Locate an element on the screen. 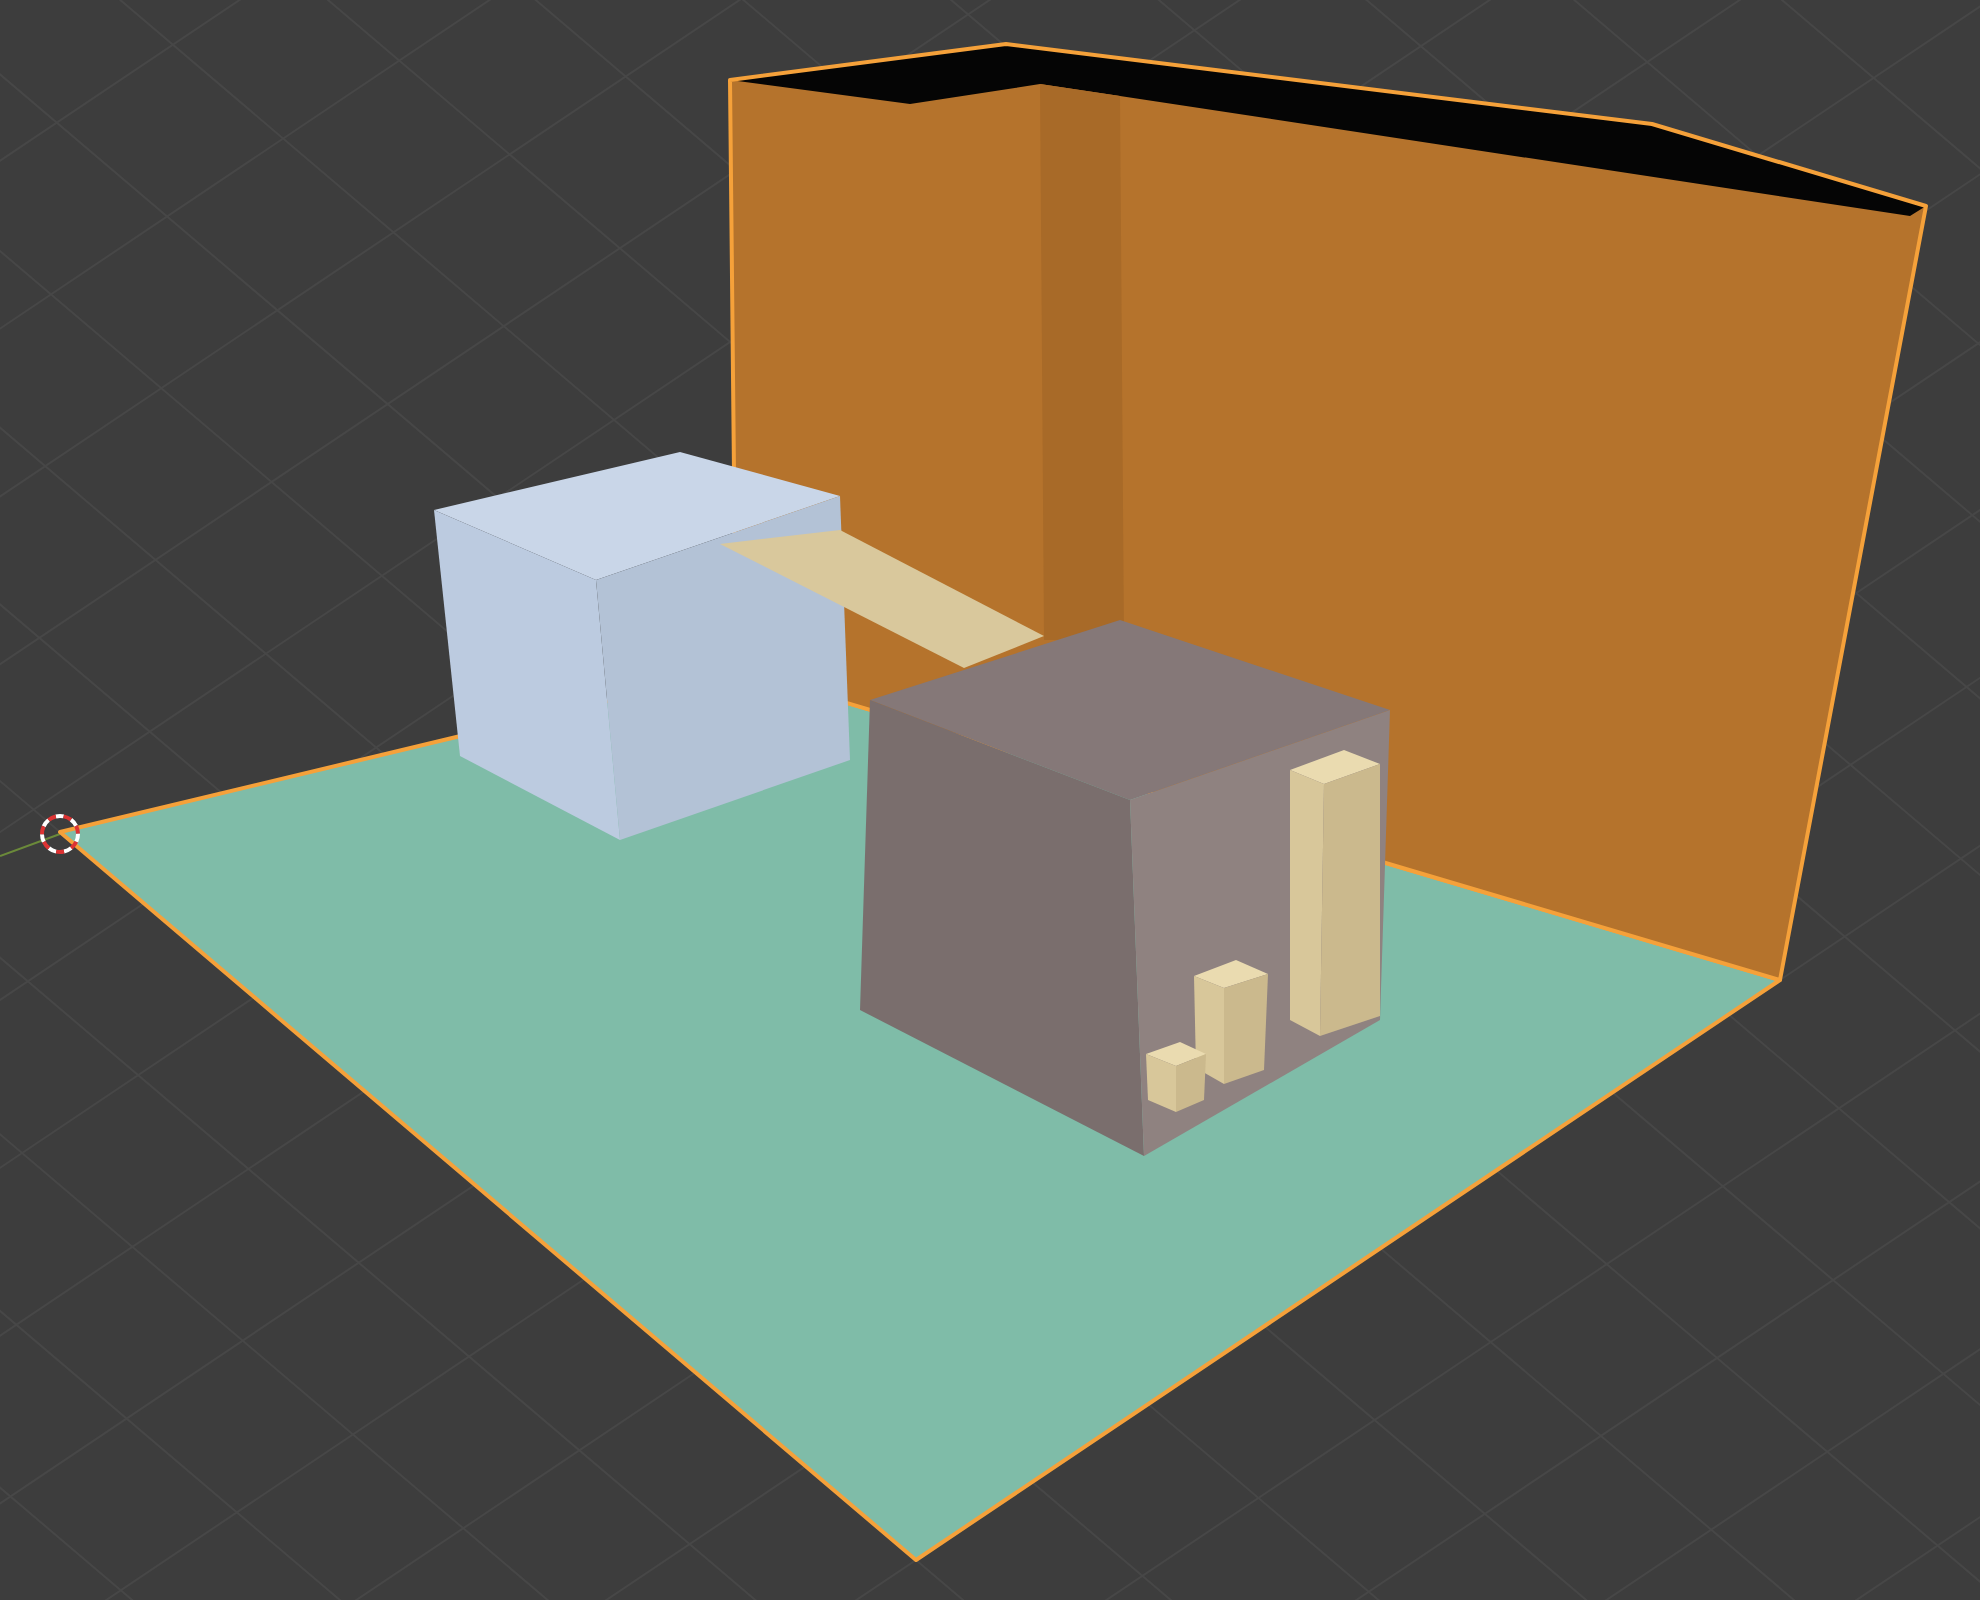 This screenshot has height=1600, width=1980. axis-line is located at coordinates (30, 845).